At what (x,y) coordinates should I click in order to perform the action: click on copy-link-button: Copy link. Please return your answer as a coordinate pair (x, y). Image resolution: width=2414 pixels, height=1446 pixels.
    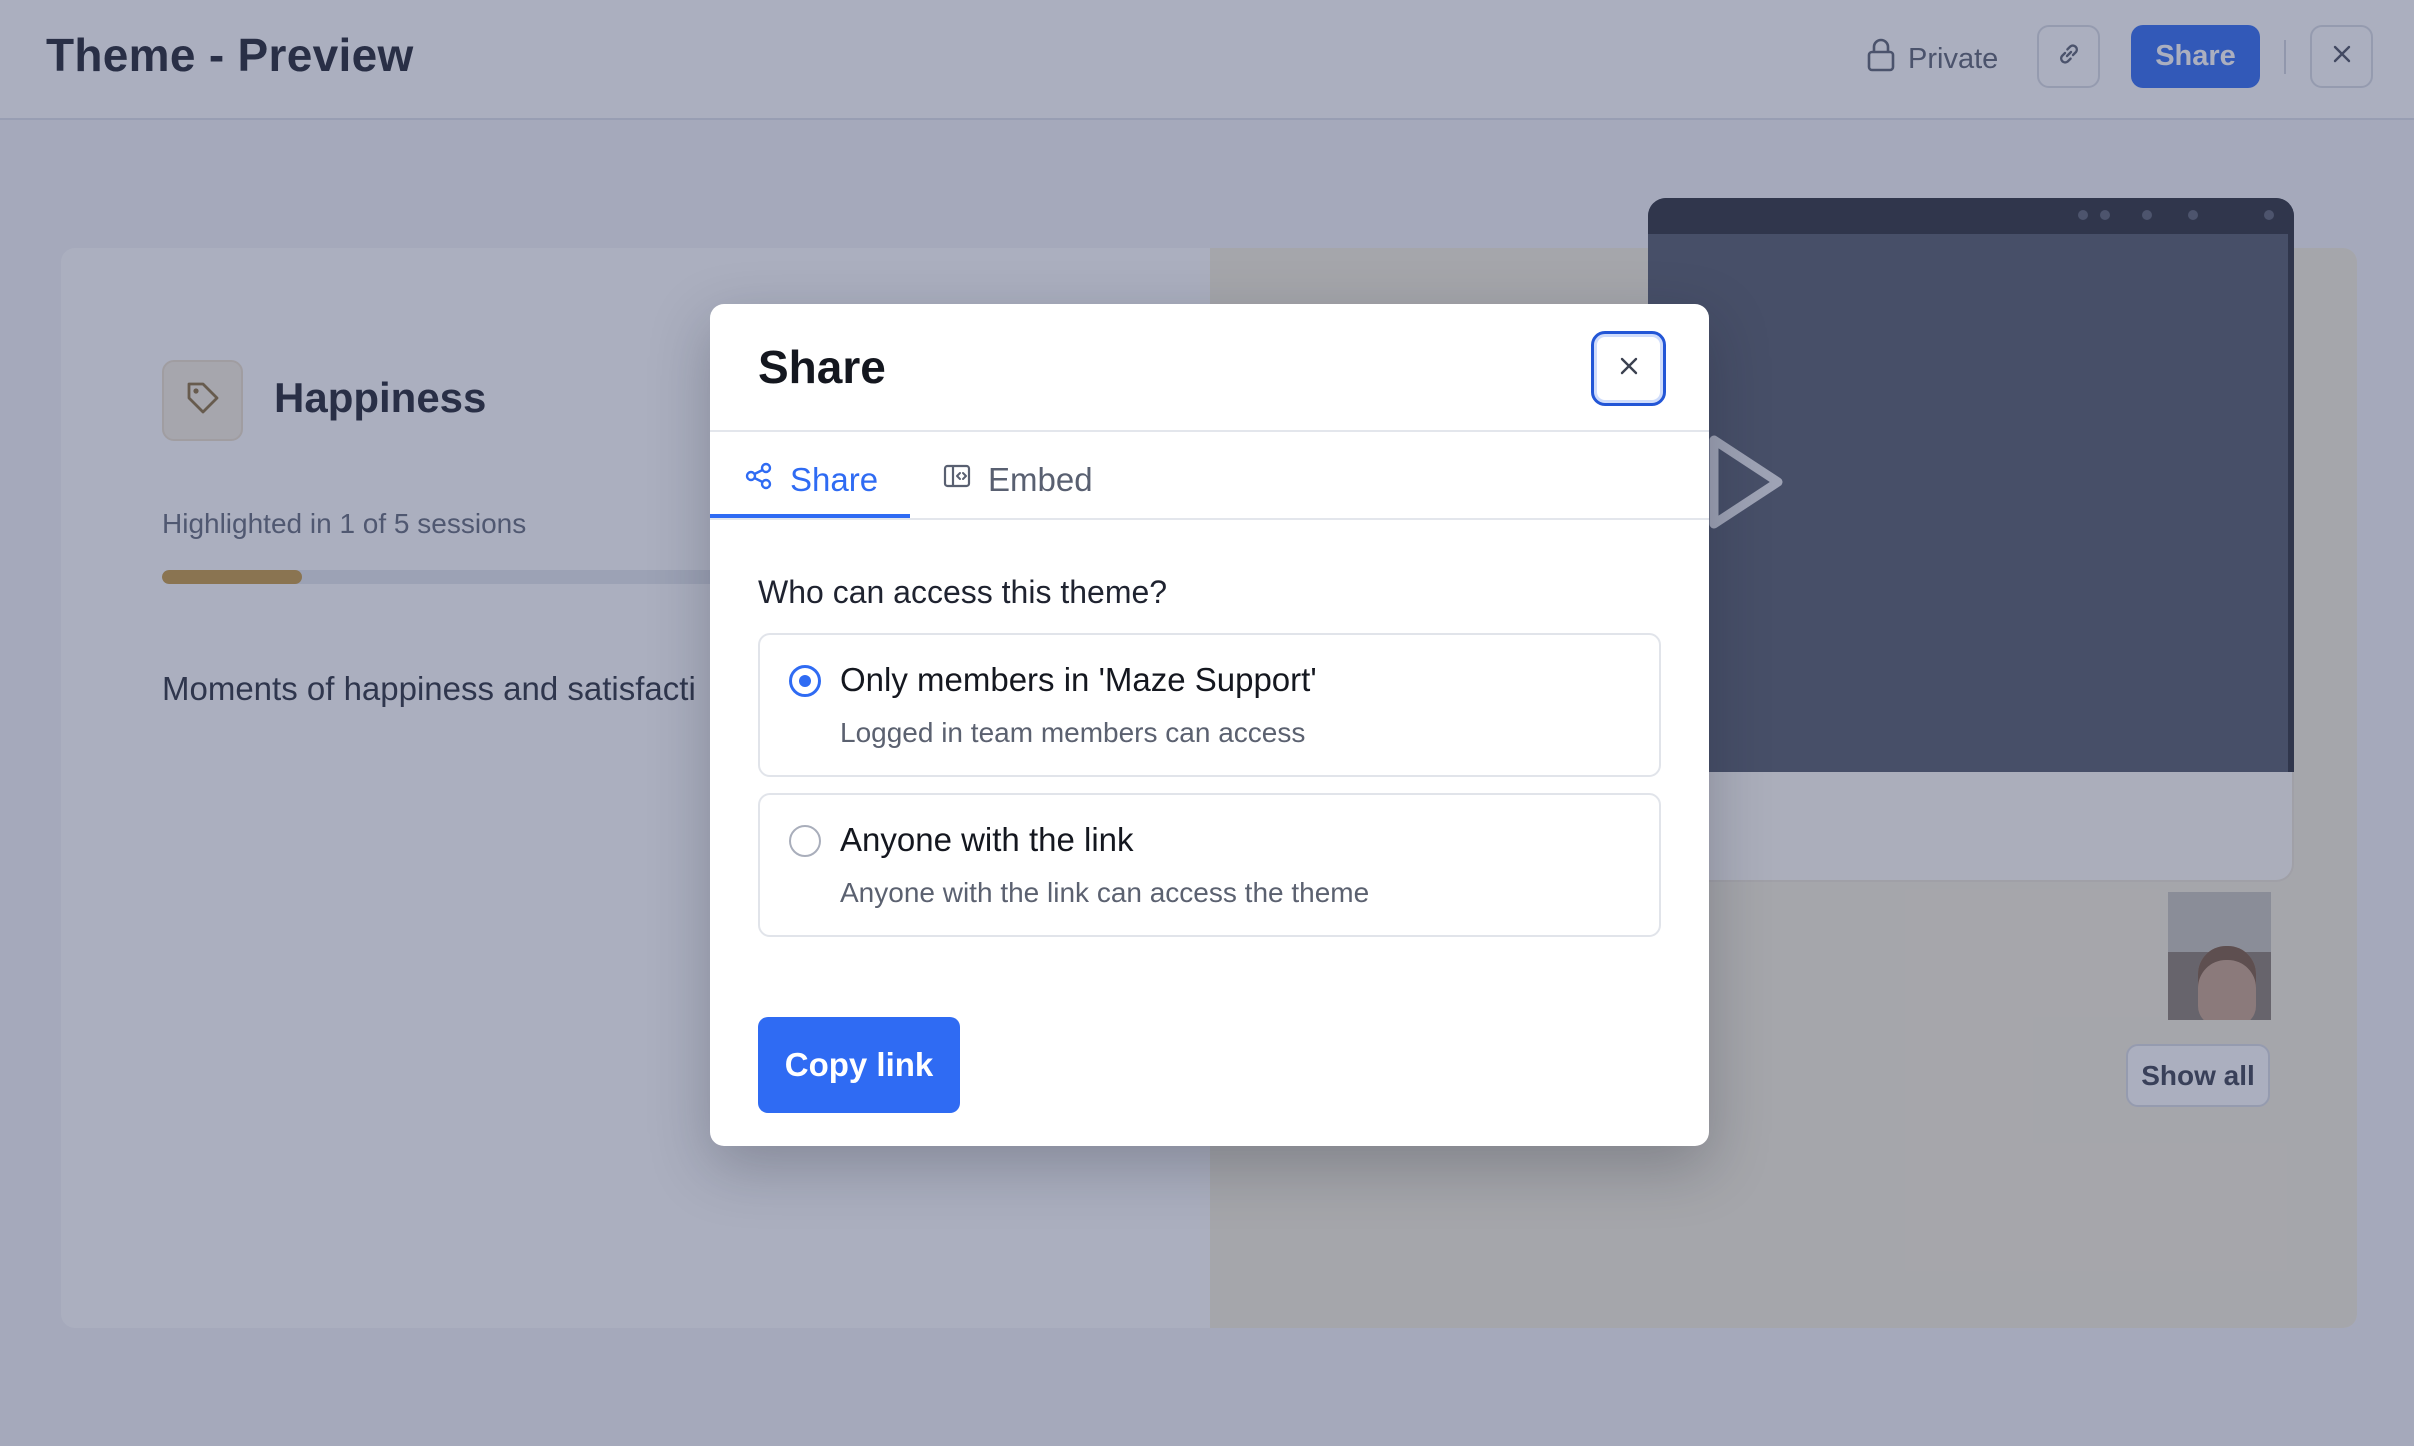
    Looking at the image, I should click on (859, 1065).